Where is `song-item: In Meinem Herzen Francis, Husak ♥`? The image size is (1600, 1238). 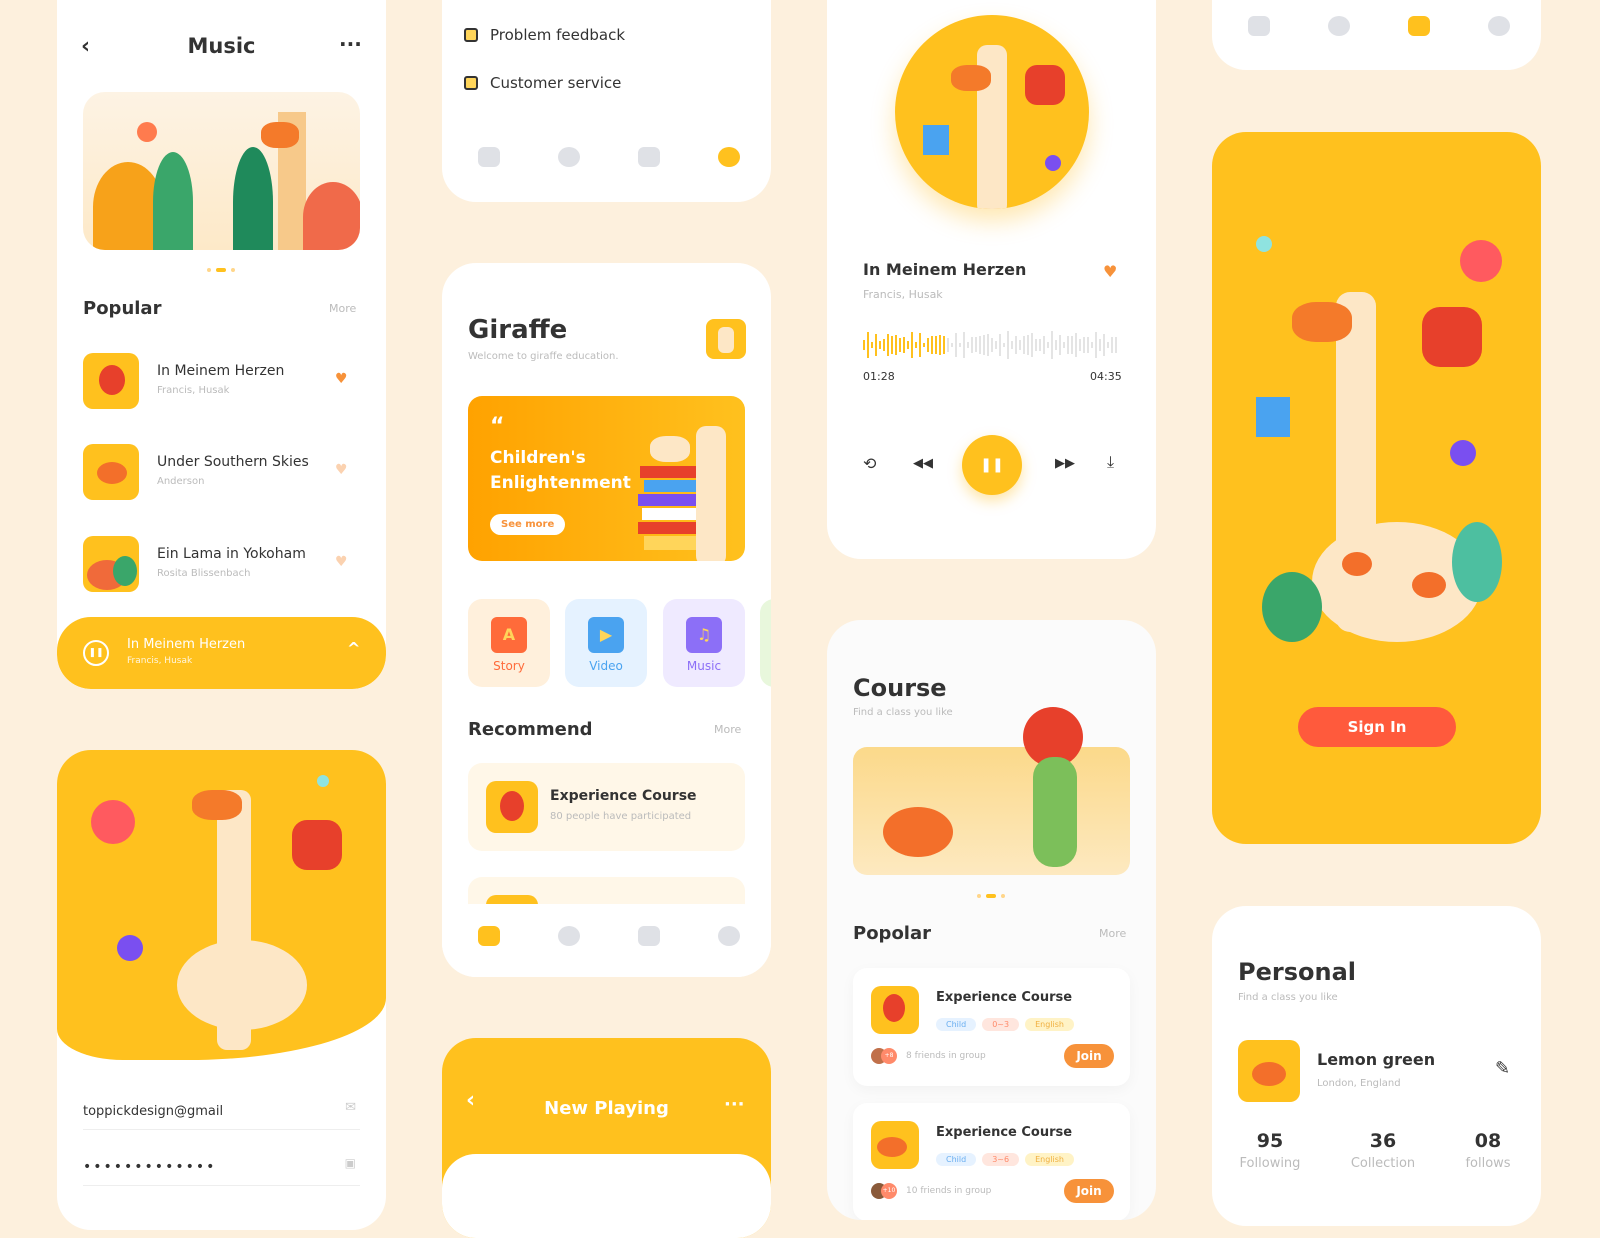 song-item: In Meinem Herzen Francis, Husak ♥ is located at coordinates (223, 383).